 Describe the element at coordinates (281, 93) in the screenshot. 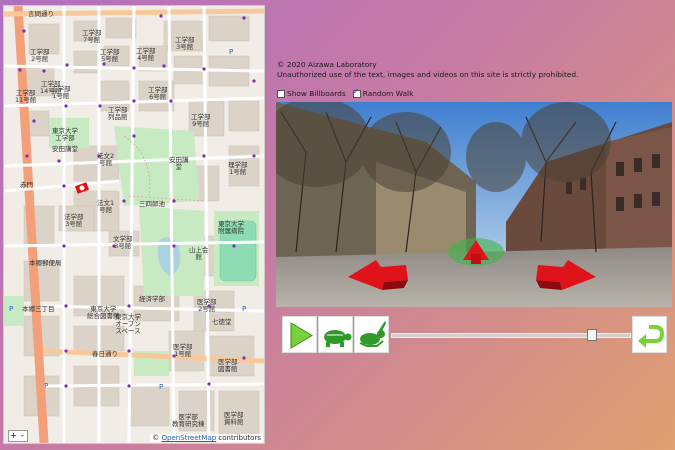

I see `show-billboards-checkbox` at that location.